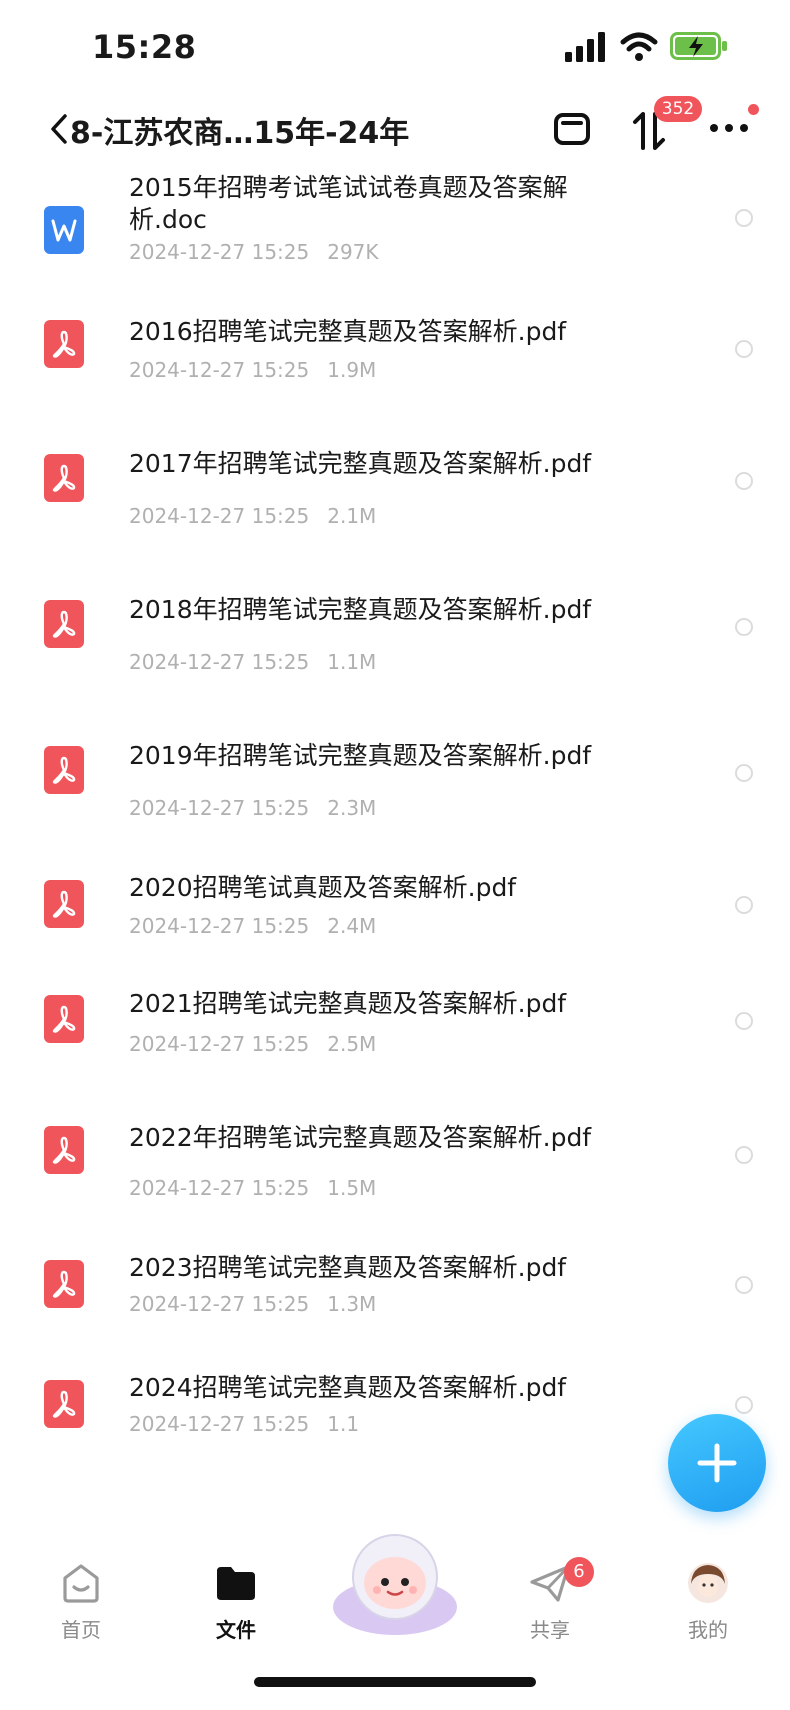  Describe the element at coordinates (585, 47) in the screenshot. I see `signal-icon` at that location.